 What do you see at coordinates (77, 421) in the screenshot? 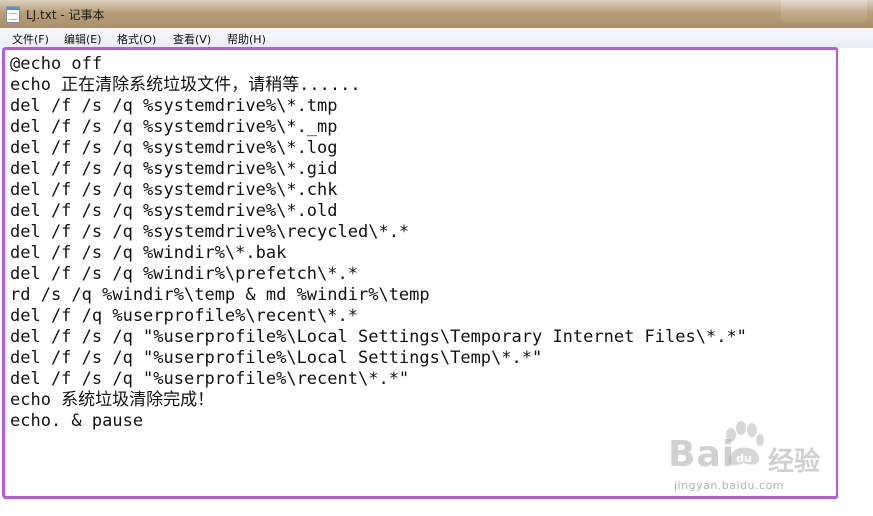
I see `text-line: echo. & pause` at bounding box center [77, 421].